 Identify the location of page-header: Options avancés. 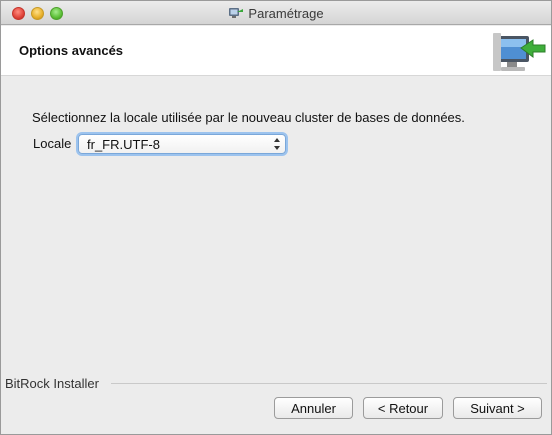
(276, 51).